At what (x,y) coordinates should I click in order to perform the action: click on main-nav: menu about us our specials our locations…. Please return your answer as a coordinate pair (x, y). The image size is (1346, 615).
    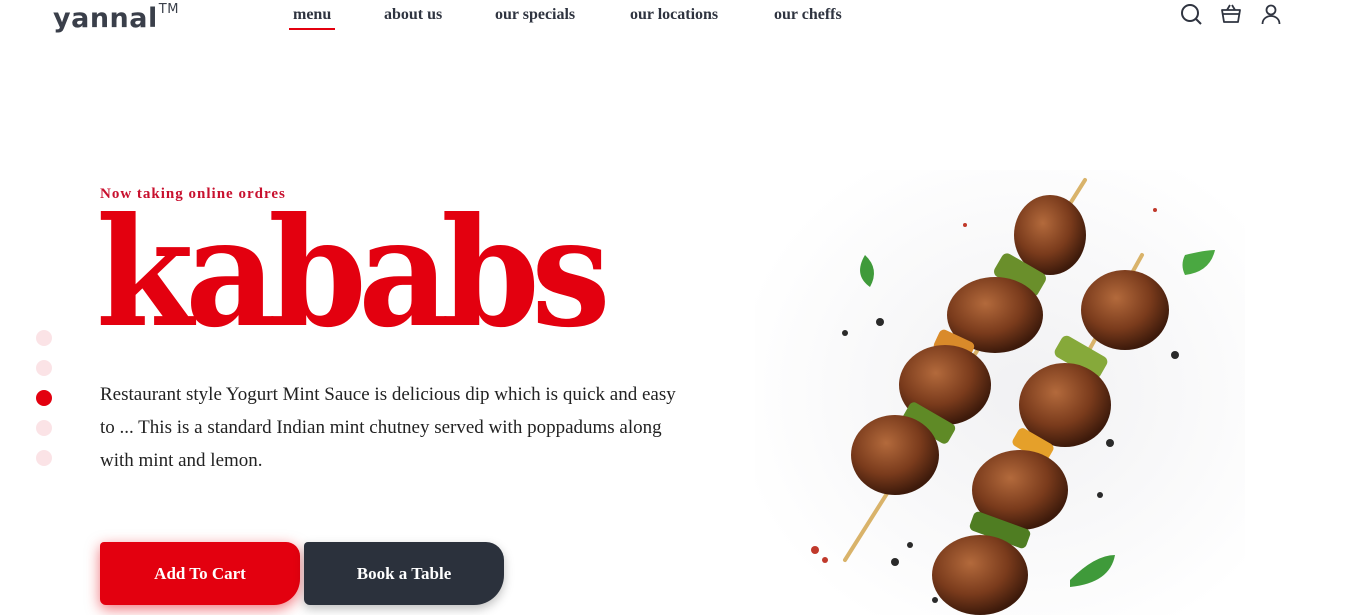
    Looking at the image, I should click on (673, 15).